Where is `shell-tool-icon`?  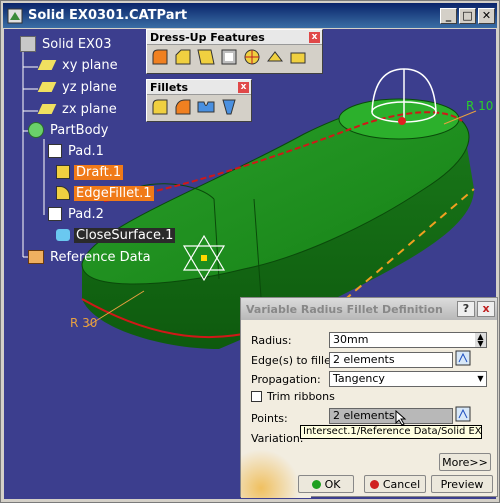
shell-tool-icon is located at coordinates (229, 57).